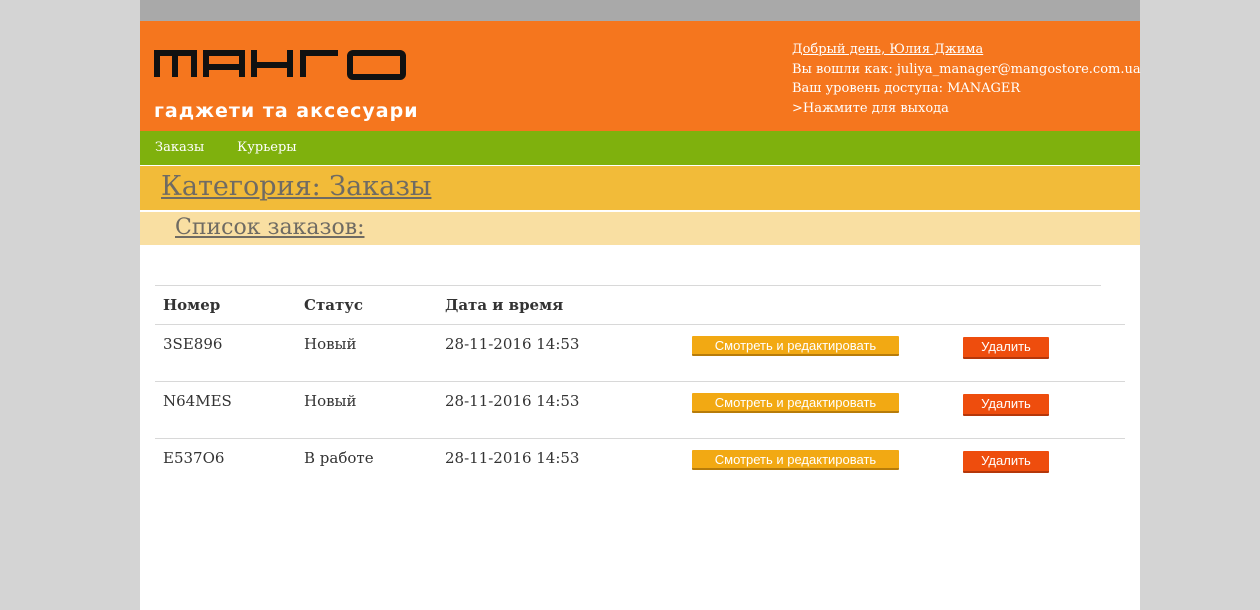 This screenshot has width=1260, height=610. What do you see at coordinates (286, 111) in the screenshot?
I see `logo-tagline: гаджети та аксесуари` at bounding box center [286, 111].